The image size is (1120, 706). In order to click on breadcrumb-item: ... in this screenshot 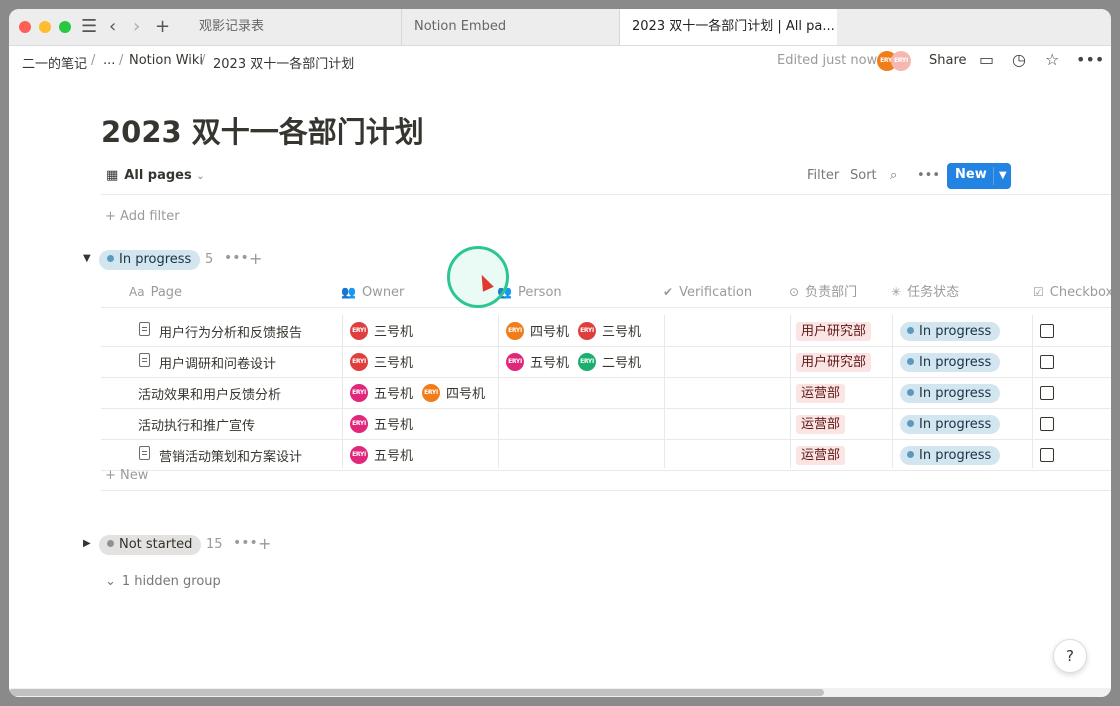, I will do `click(109, 60)`.